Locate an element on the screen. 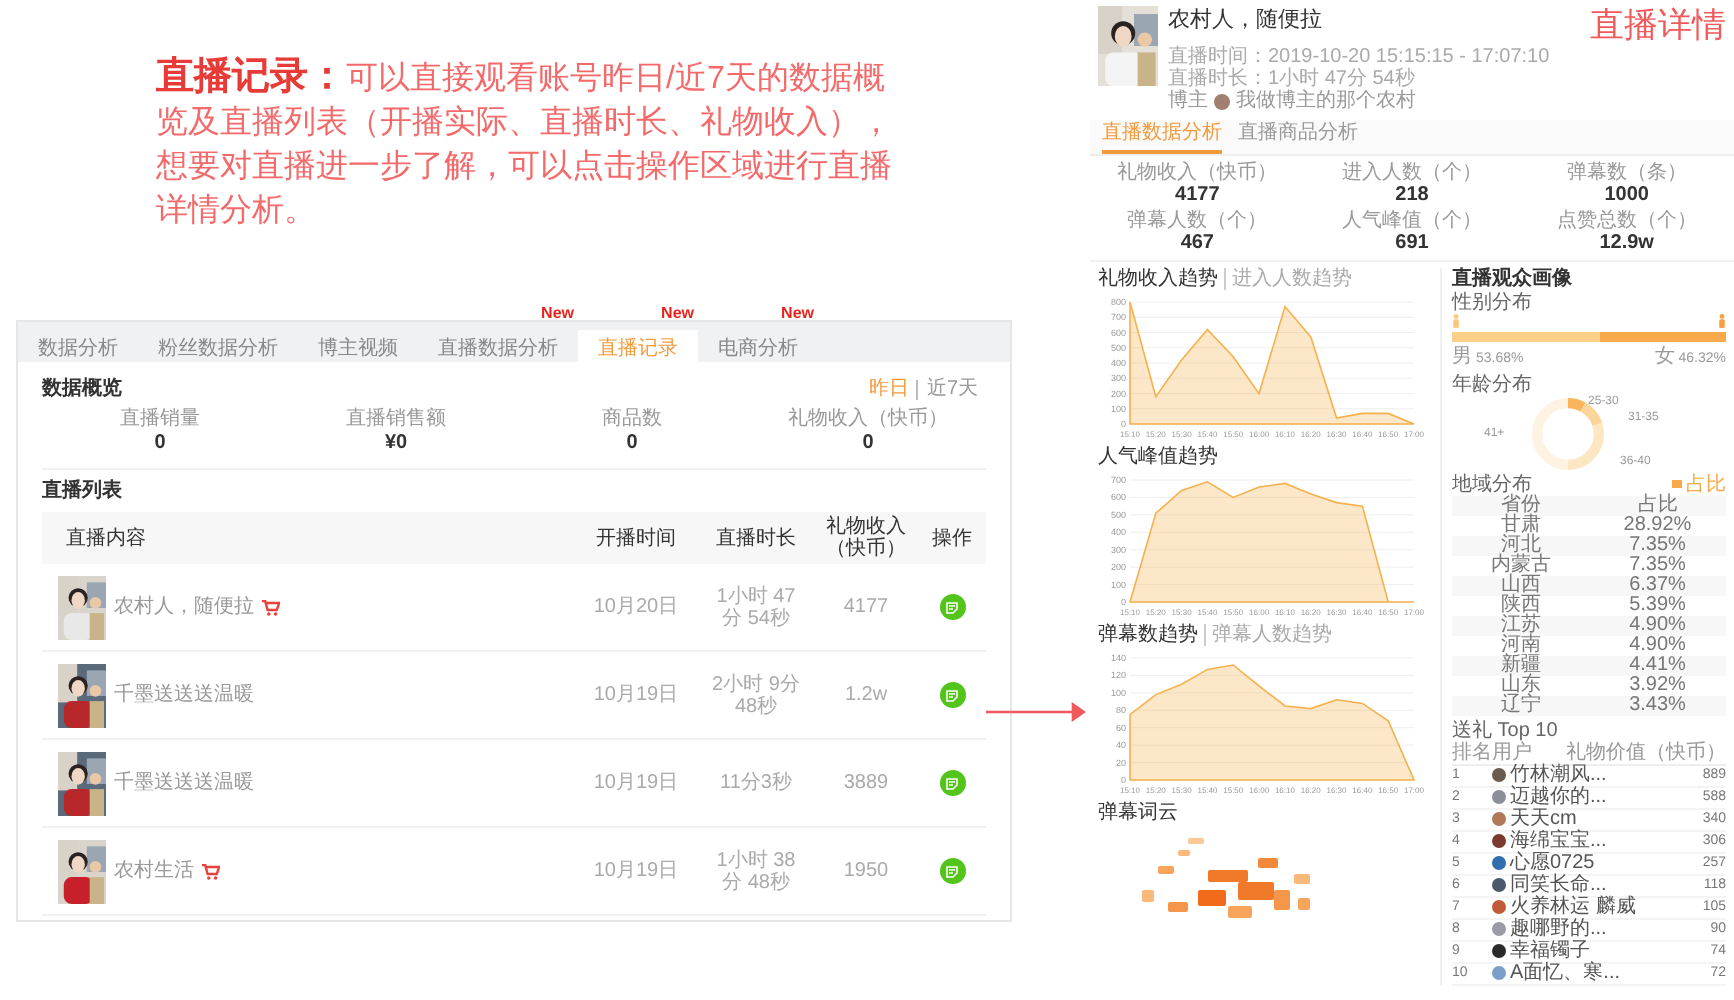  legend-swatch is located at coordinates (1677, 484).